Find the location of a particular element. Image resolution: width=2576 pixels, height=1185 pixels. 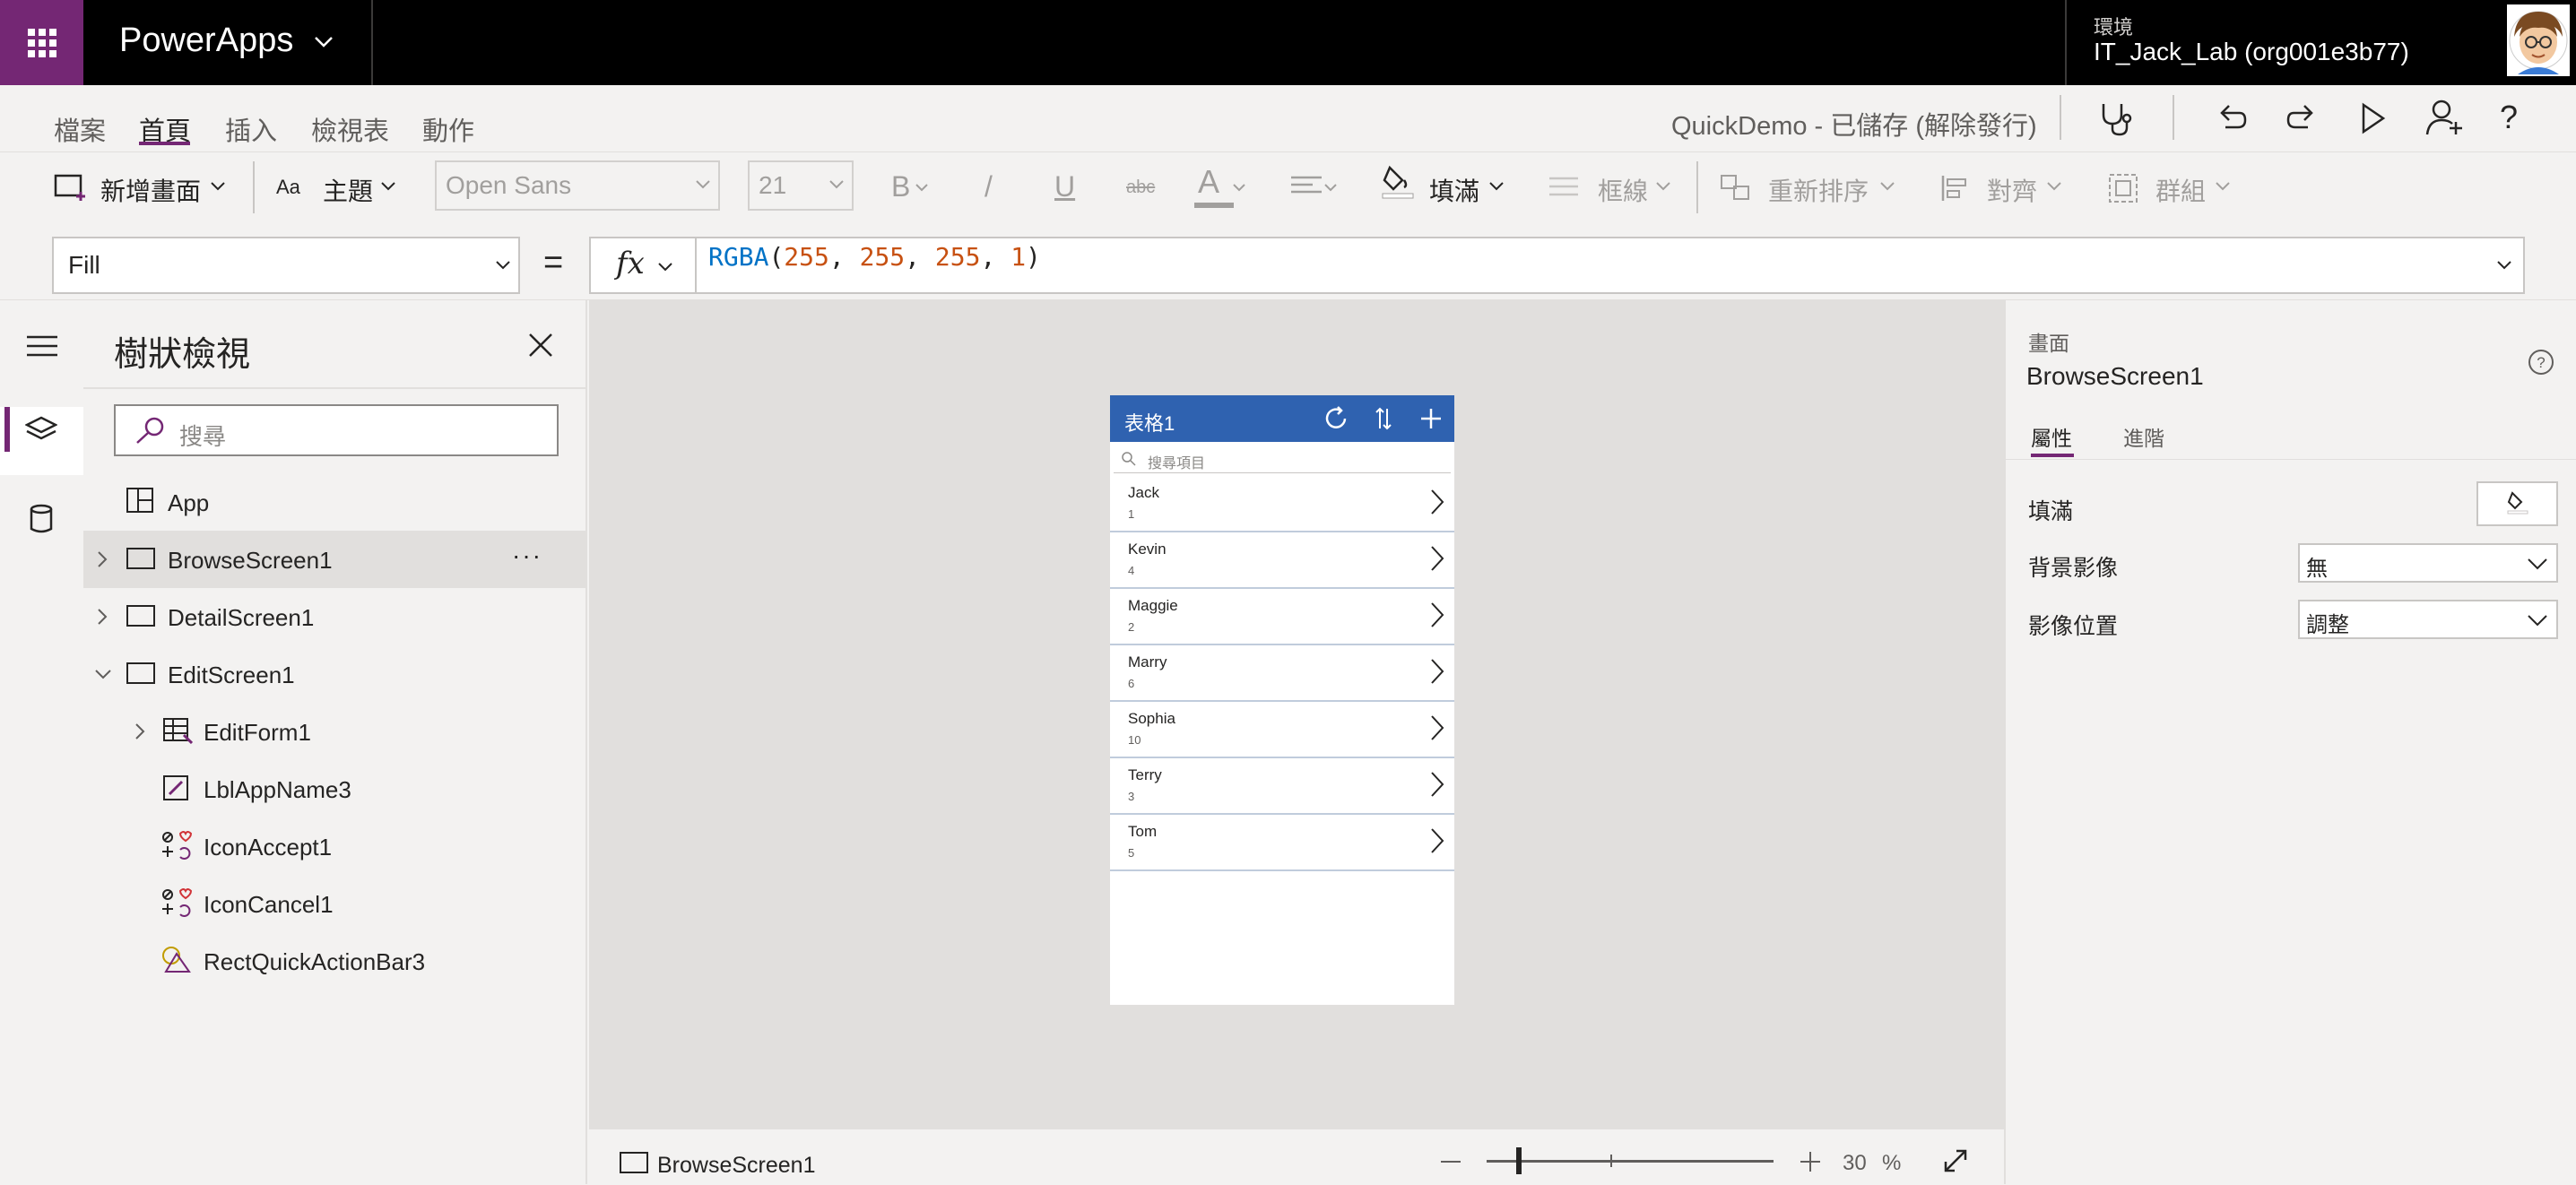

theme-button: 主題 is located at coordinates (348, 190).